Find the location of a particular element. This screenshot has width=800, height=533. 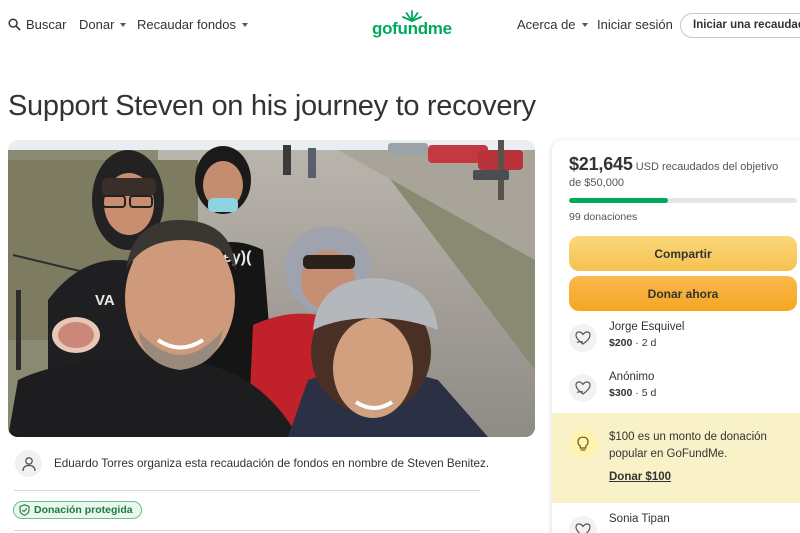

protected-donation-badge: Donación protegida is located at coordinates (77, 510).